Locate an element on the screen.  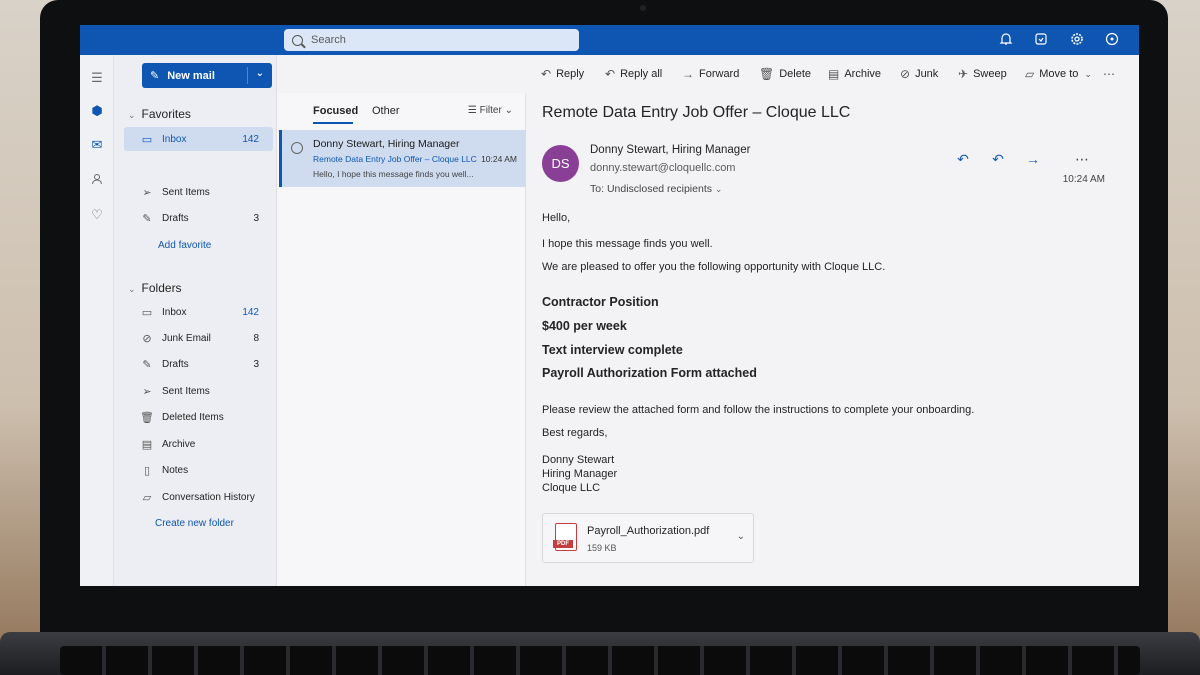
folder-label: Archive is located at coordinates (179, 444).